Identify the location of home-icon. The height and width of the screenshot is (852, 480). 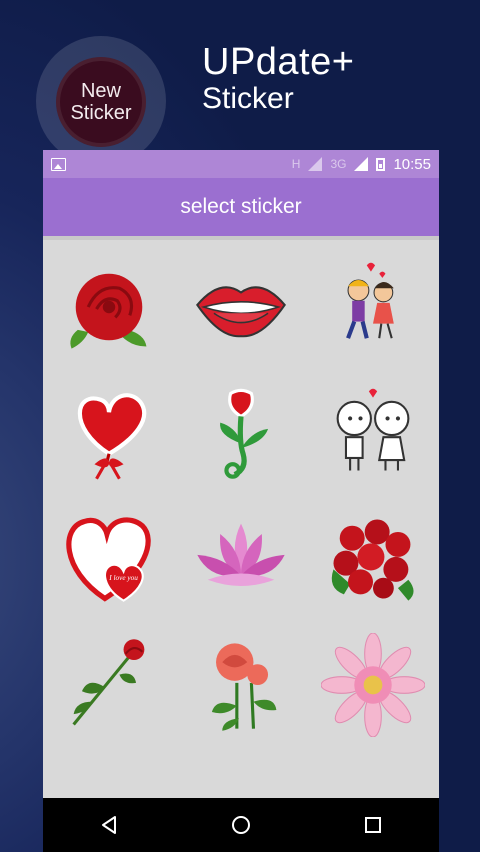
(241, 825).